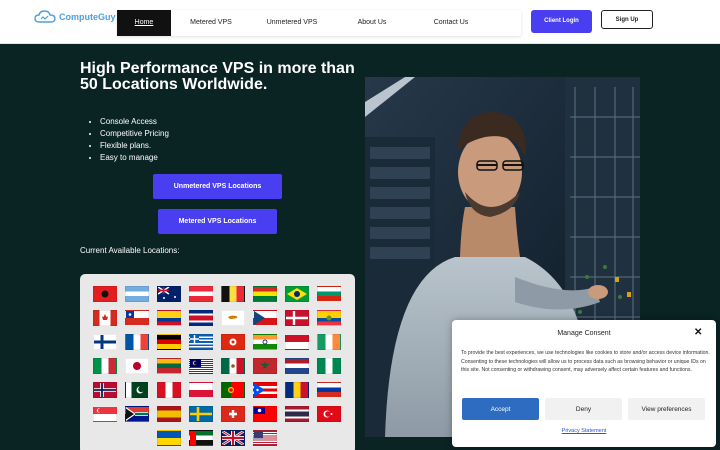  What do you see at coordinates (137, 342) in the screenshot?
I see `france-flag-icon` at bounding box center [137, 342].